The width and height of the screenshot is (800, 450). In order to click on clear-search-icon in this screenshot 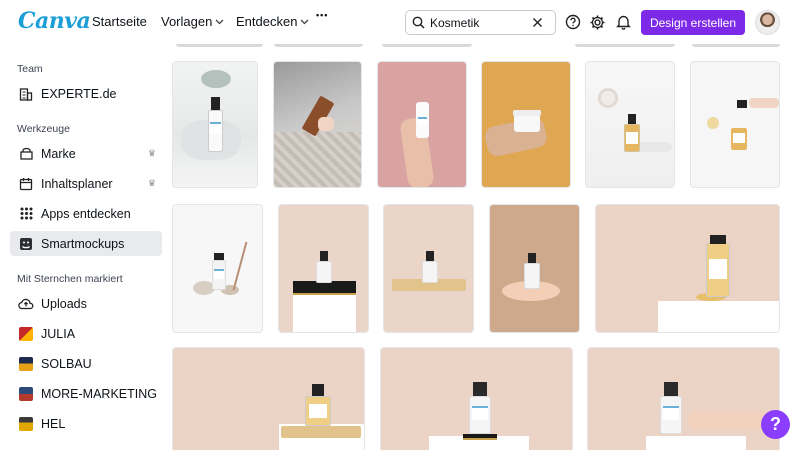, I will do `click(537, 22)`.